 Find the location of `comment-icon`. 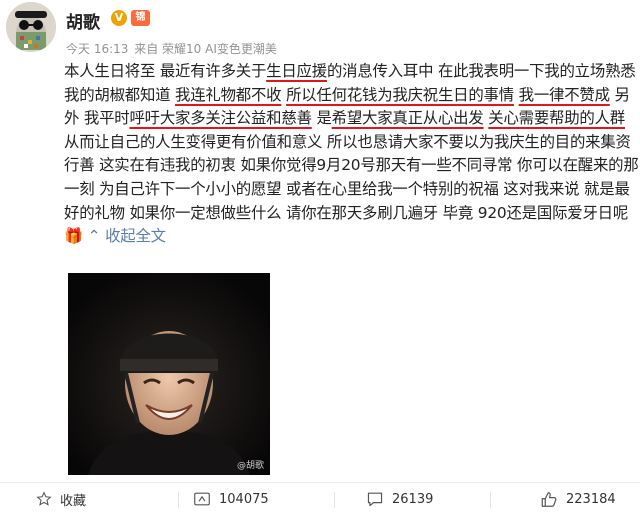

comment-icon is located at coordinates (375, 499).